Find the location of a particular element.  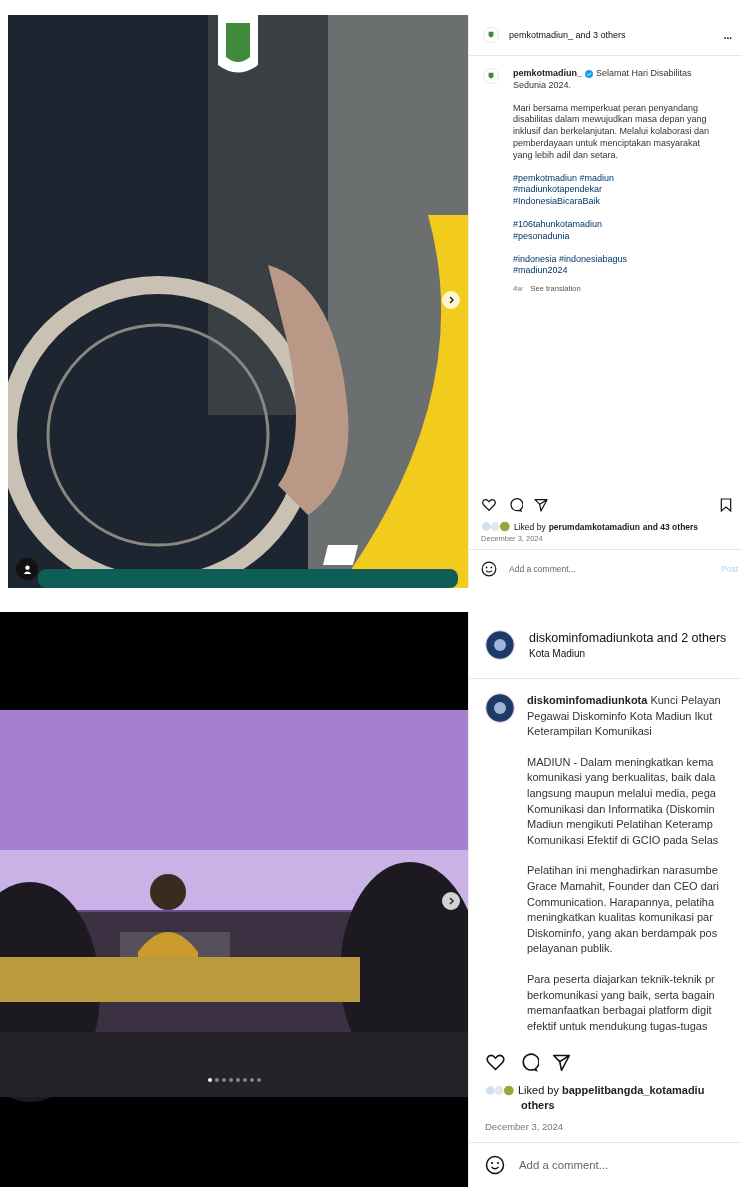

post-authors: pemkotmadiun_ and 3 others is located at coordinates (611, 35).